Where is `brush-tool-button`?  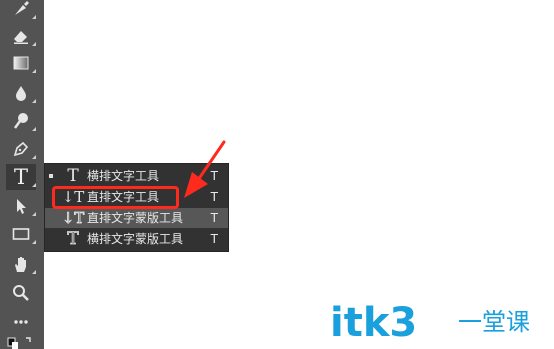 brush-tool-button is located at coordinates (21, 11).